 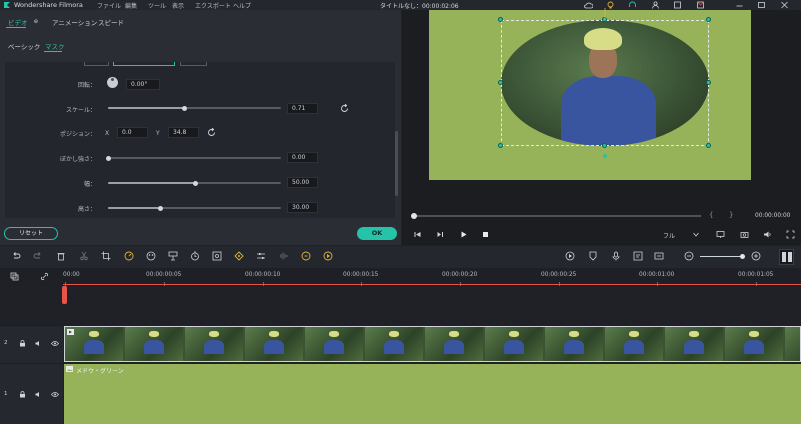 I want to click on add-track-icon, so click(x=14, y=276).